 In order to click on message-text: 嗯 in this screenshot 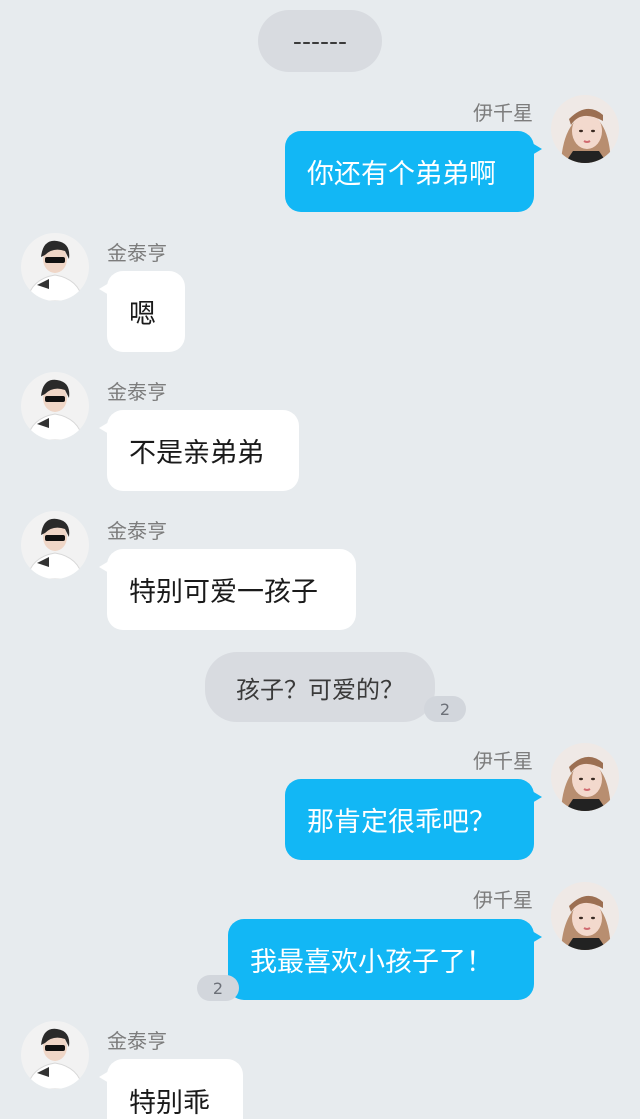, I will do `click(142, 314)`.